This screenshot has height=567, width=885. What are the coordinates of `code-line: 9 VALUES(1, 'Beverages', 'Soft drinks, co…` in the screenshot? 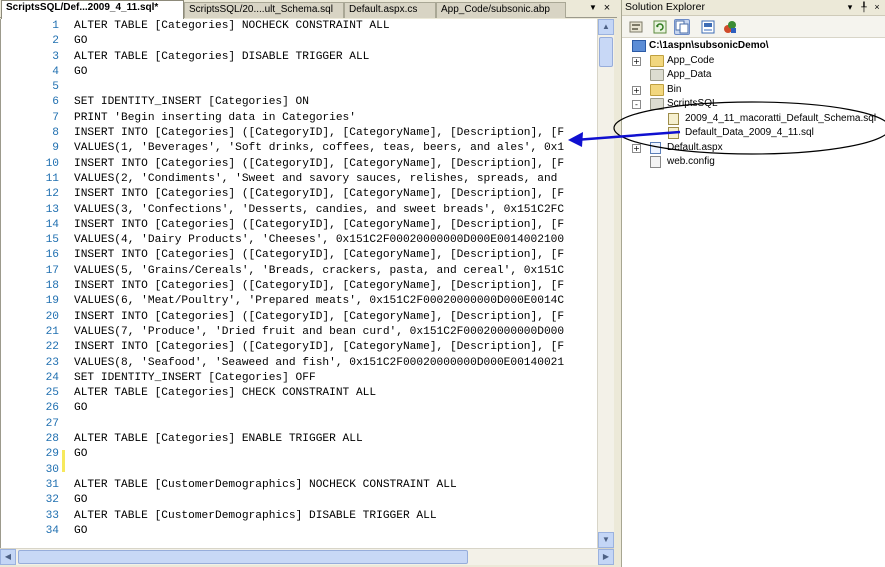 It's located at (299, 148).